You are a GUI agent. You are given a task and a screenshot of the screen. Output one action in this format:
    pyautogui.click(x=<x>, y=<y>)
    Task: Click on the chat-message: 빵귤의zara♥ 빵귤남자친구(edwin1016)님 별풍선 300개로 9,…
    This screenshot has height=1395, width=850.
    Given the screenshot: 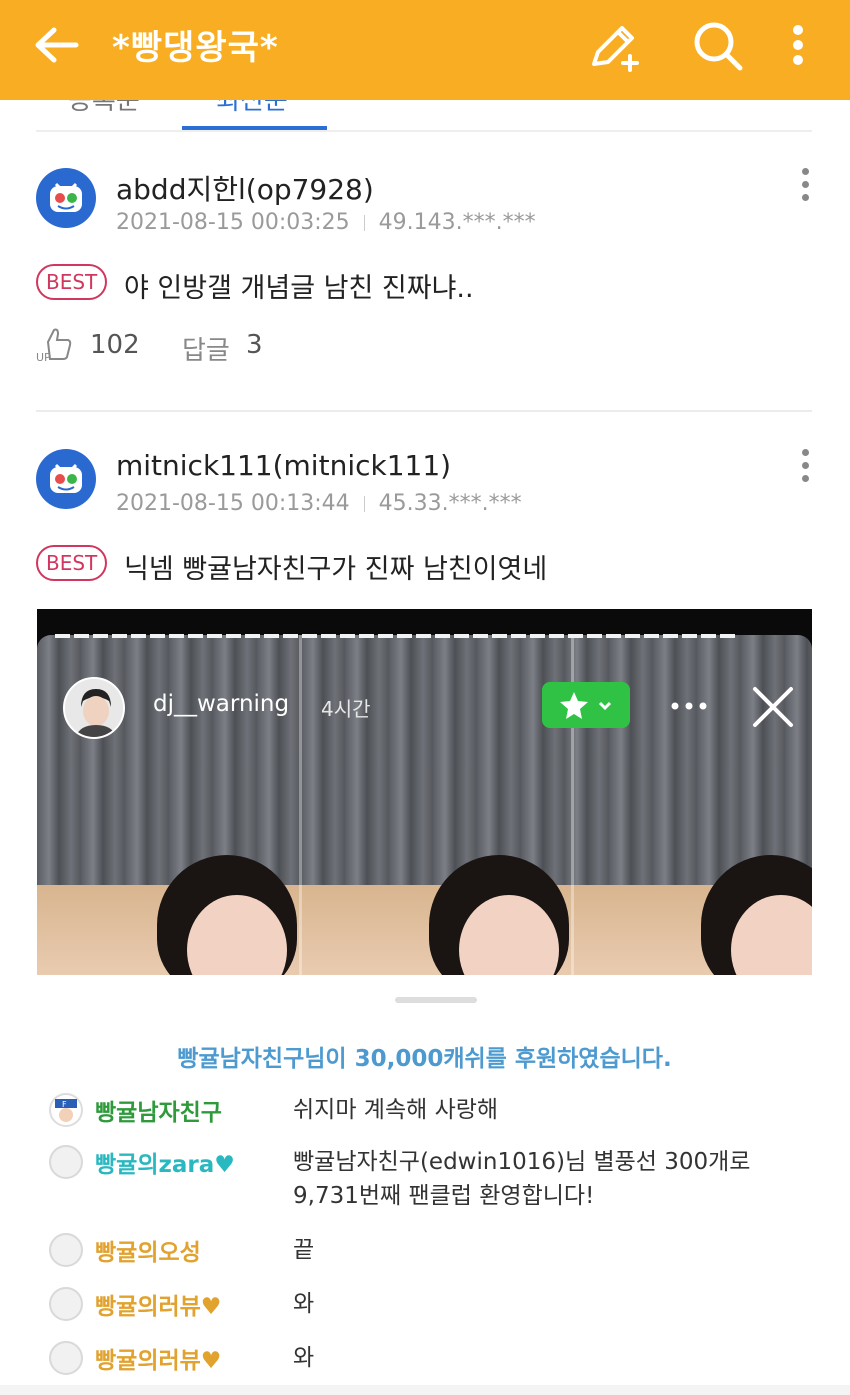 What is the action you would take?
    pyautogui.click(x=429, y=1183)
    